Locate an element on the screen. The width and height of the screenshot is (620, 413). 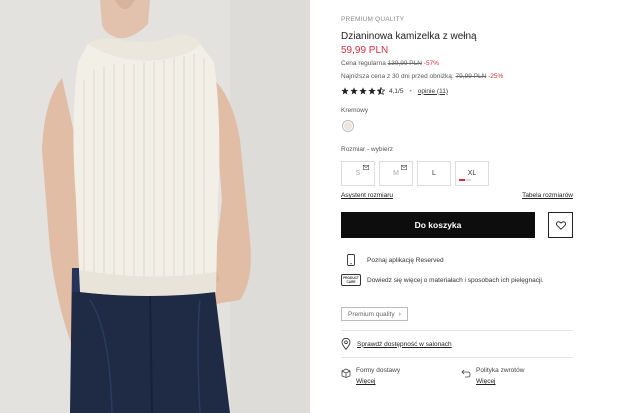
returns-more-link: Więcej is located at coordinates (500, 381).